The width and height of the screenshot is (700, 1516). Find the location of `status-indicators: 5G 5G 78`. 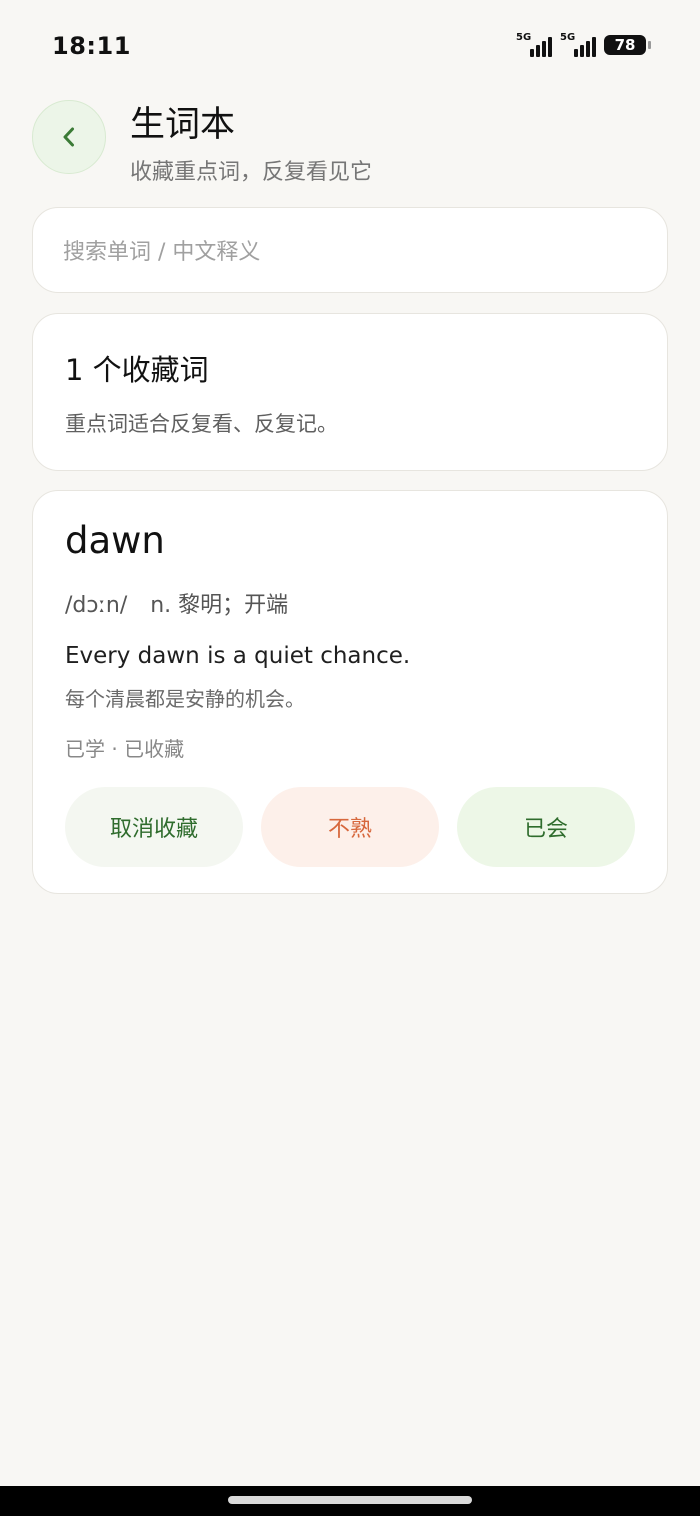

status-indicators: 5G 5G 78 is located at coordinates (583, 44).